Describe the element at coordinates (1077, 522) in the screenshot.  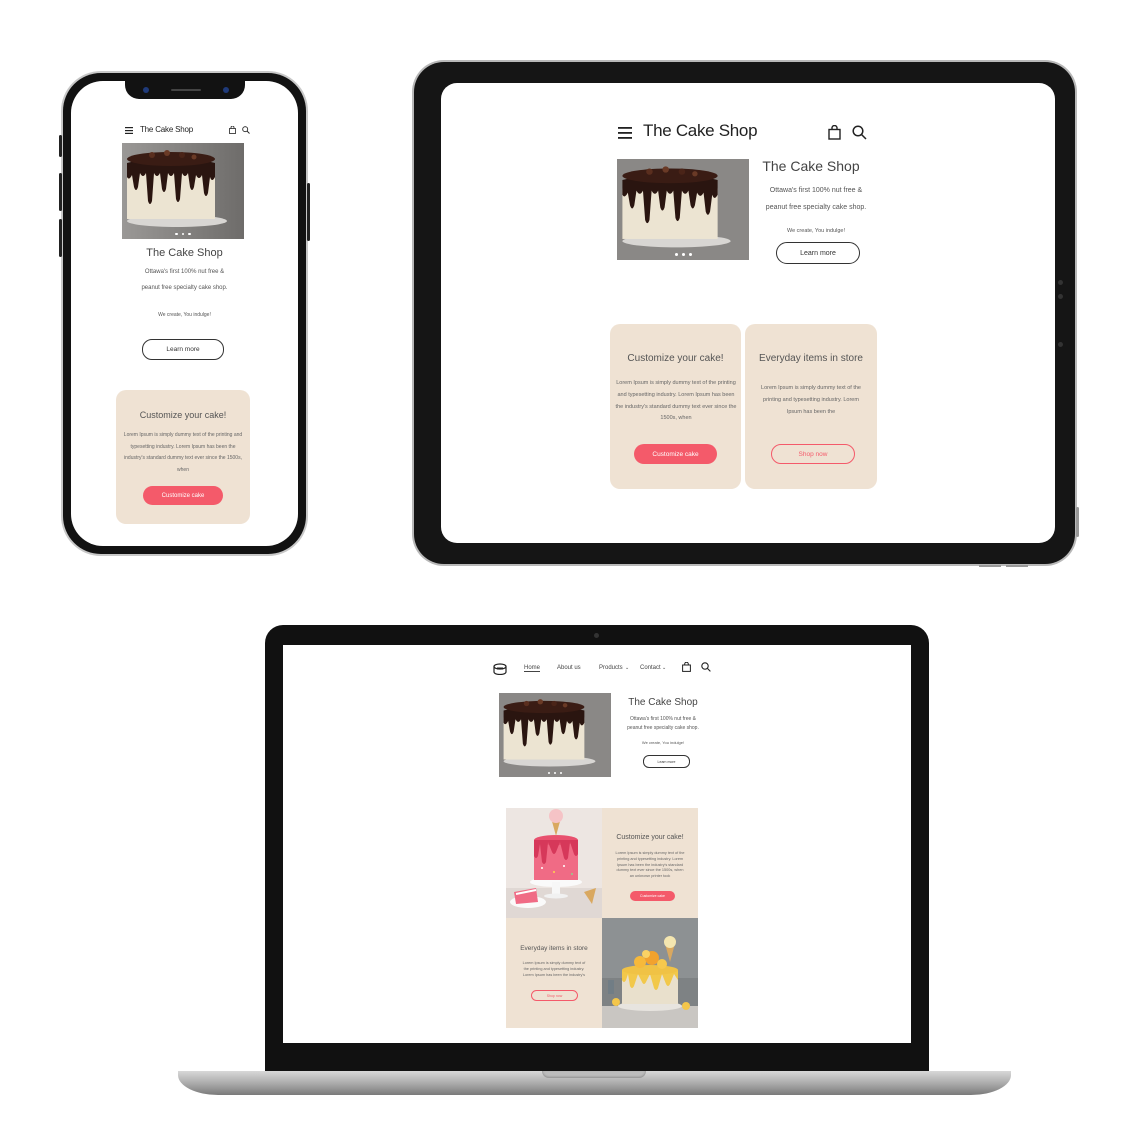
I see `tablet-side-button` at that location.